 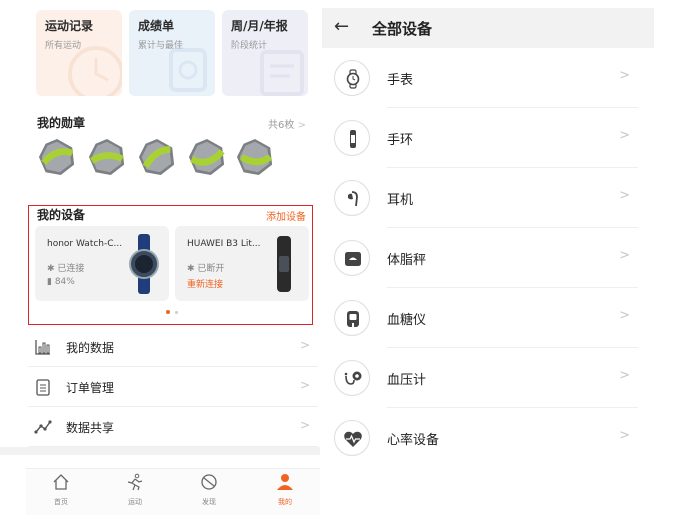 I want to click on device-type-label: 心率设备, so click(x=413, y=440).